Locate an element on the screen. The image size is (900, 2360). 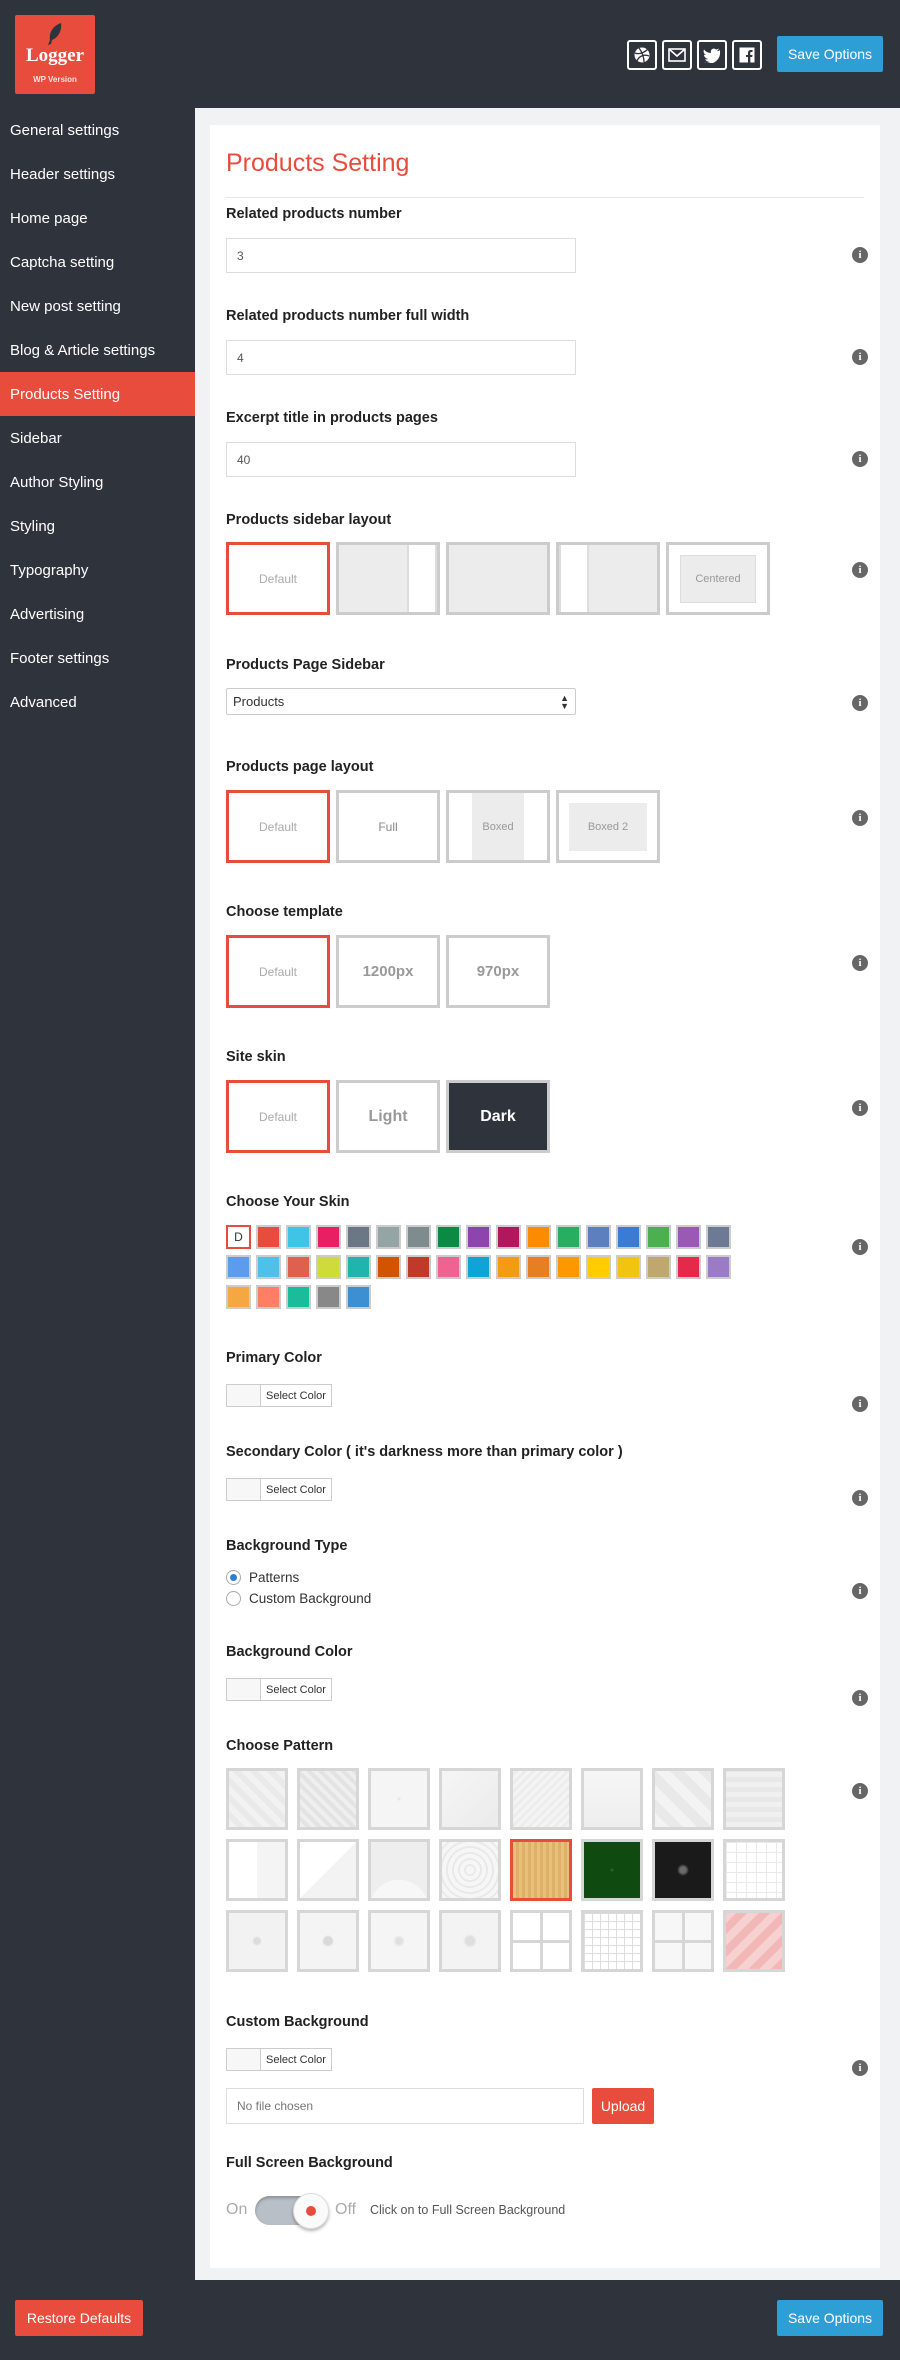
site-skin-light: Light is located at coordinates (388, 1116).